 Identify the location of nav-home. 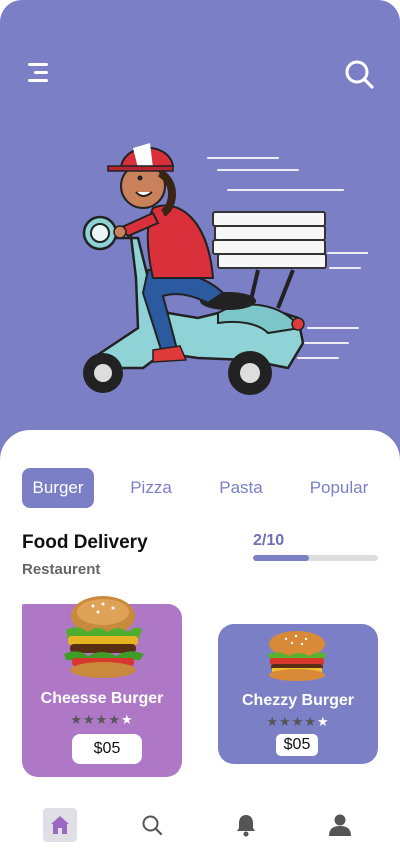
(60, 825).